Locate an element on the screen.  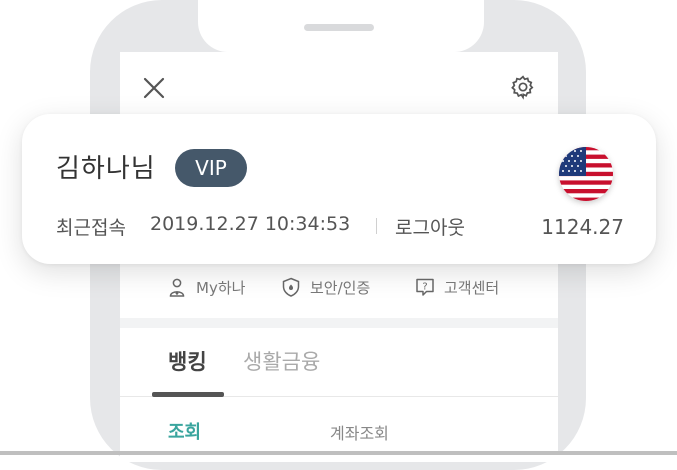
tab-banking: 뱅킹 is located at coordinates (187, 361).